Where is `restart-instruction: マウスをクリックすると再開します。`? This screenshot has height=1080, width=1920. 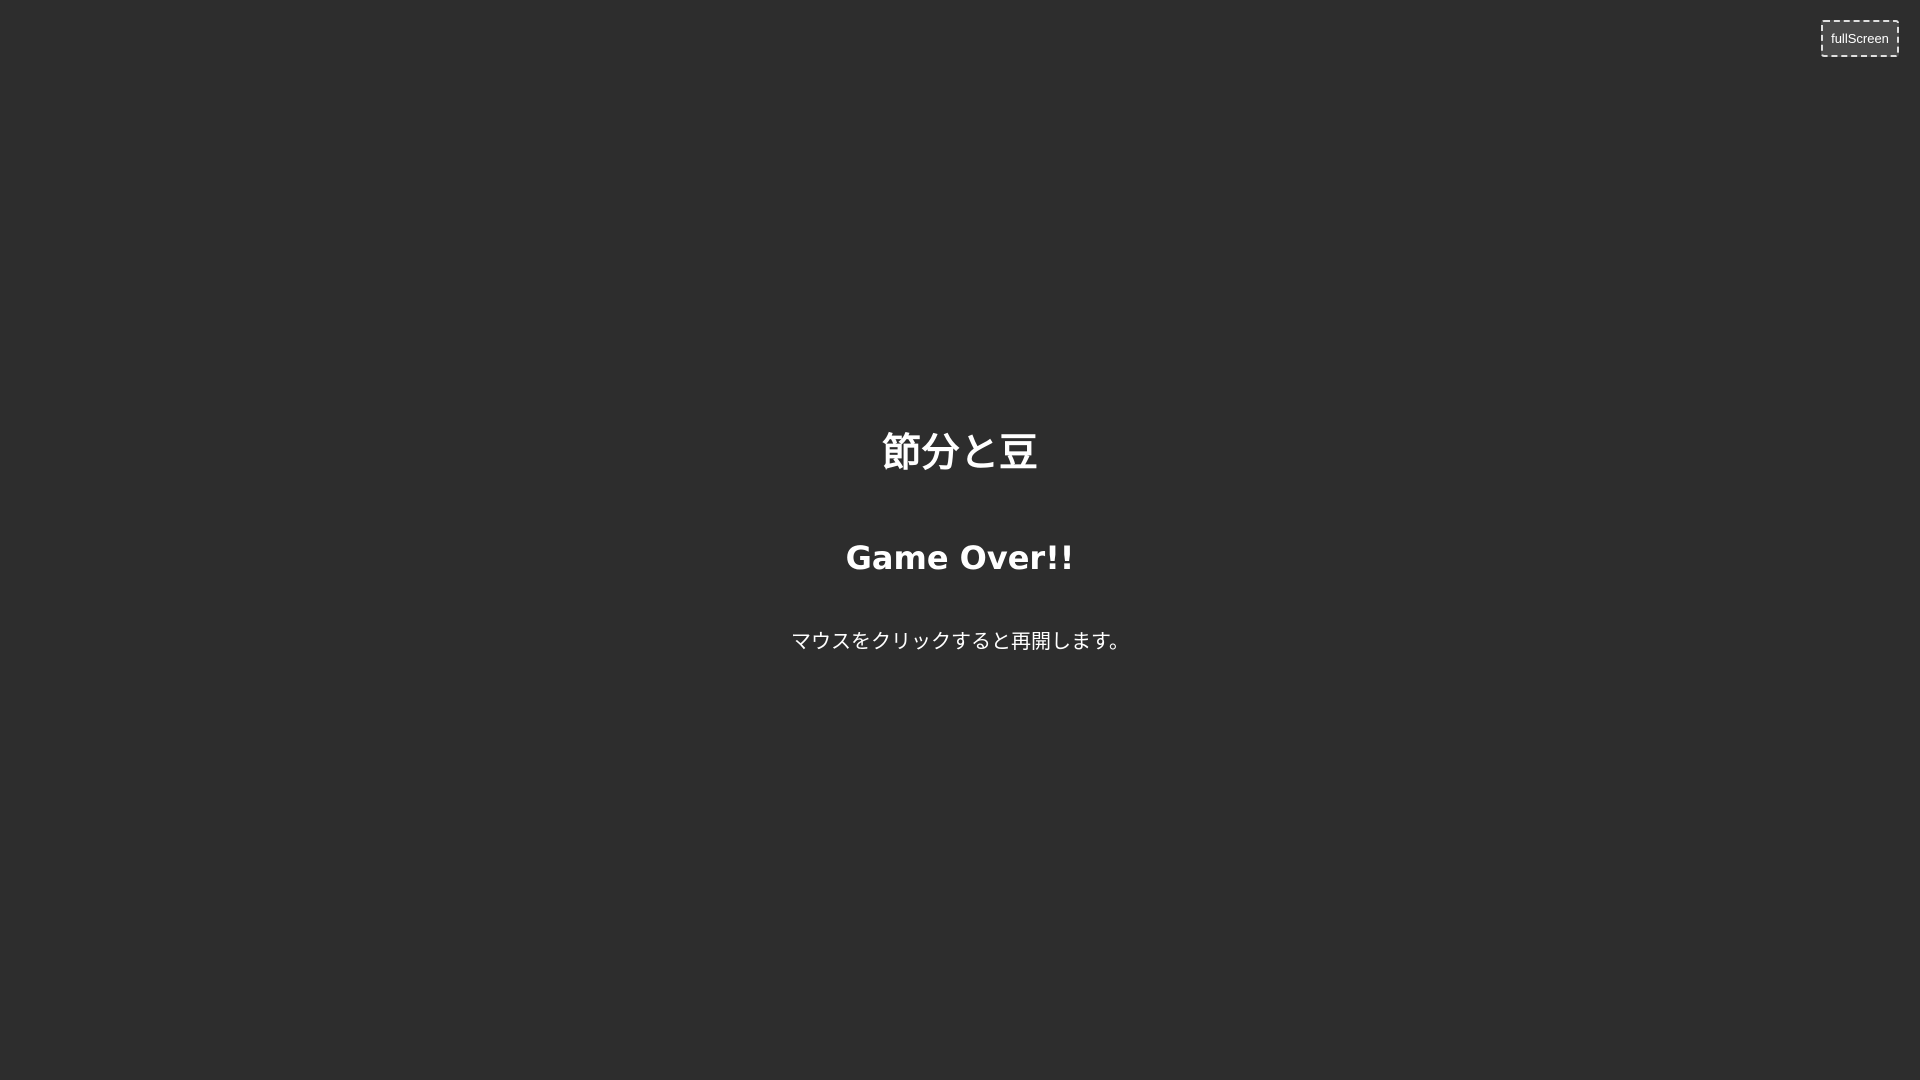 restart-instruction: マウスをクリックすると再開します。 is located at coordinates (960, 641).